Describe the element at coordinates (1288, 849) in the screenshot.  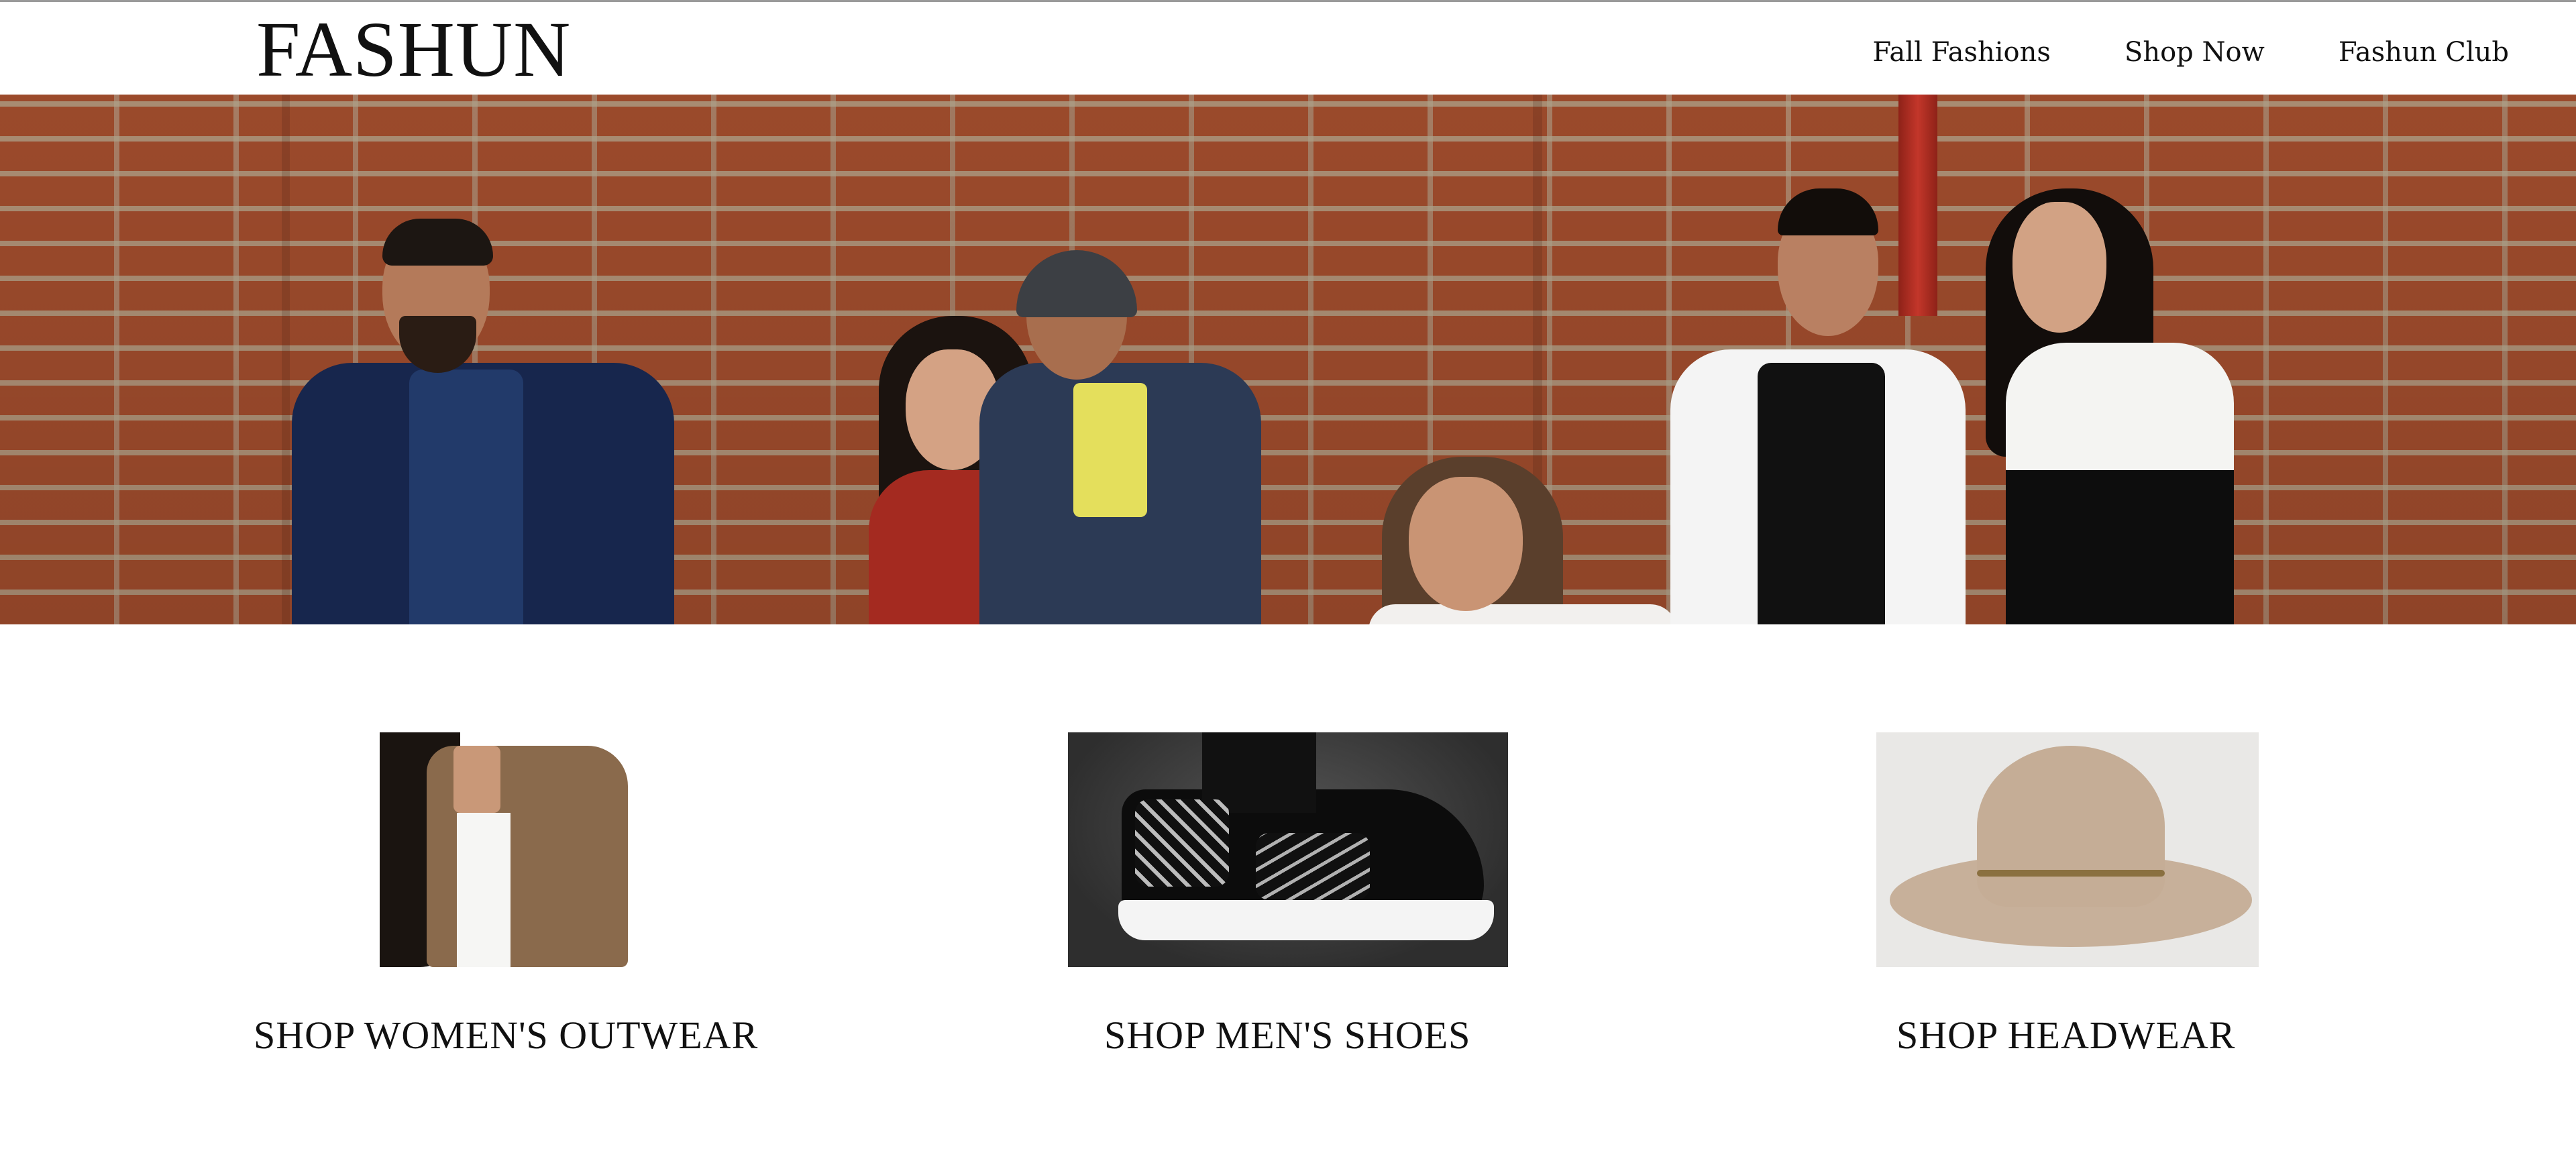
I see `mens-shoes-image` at that location.